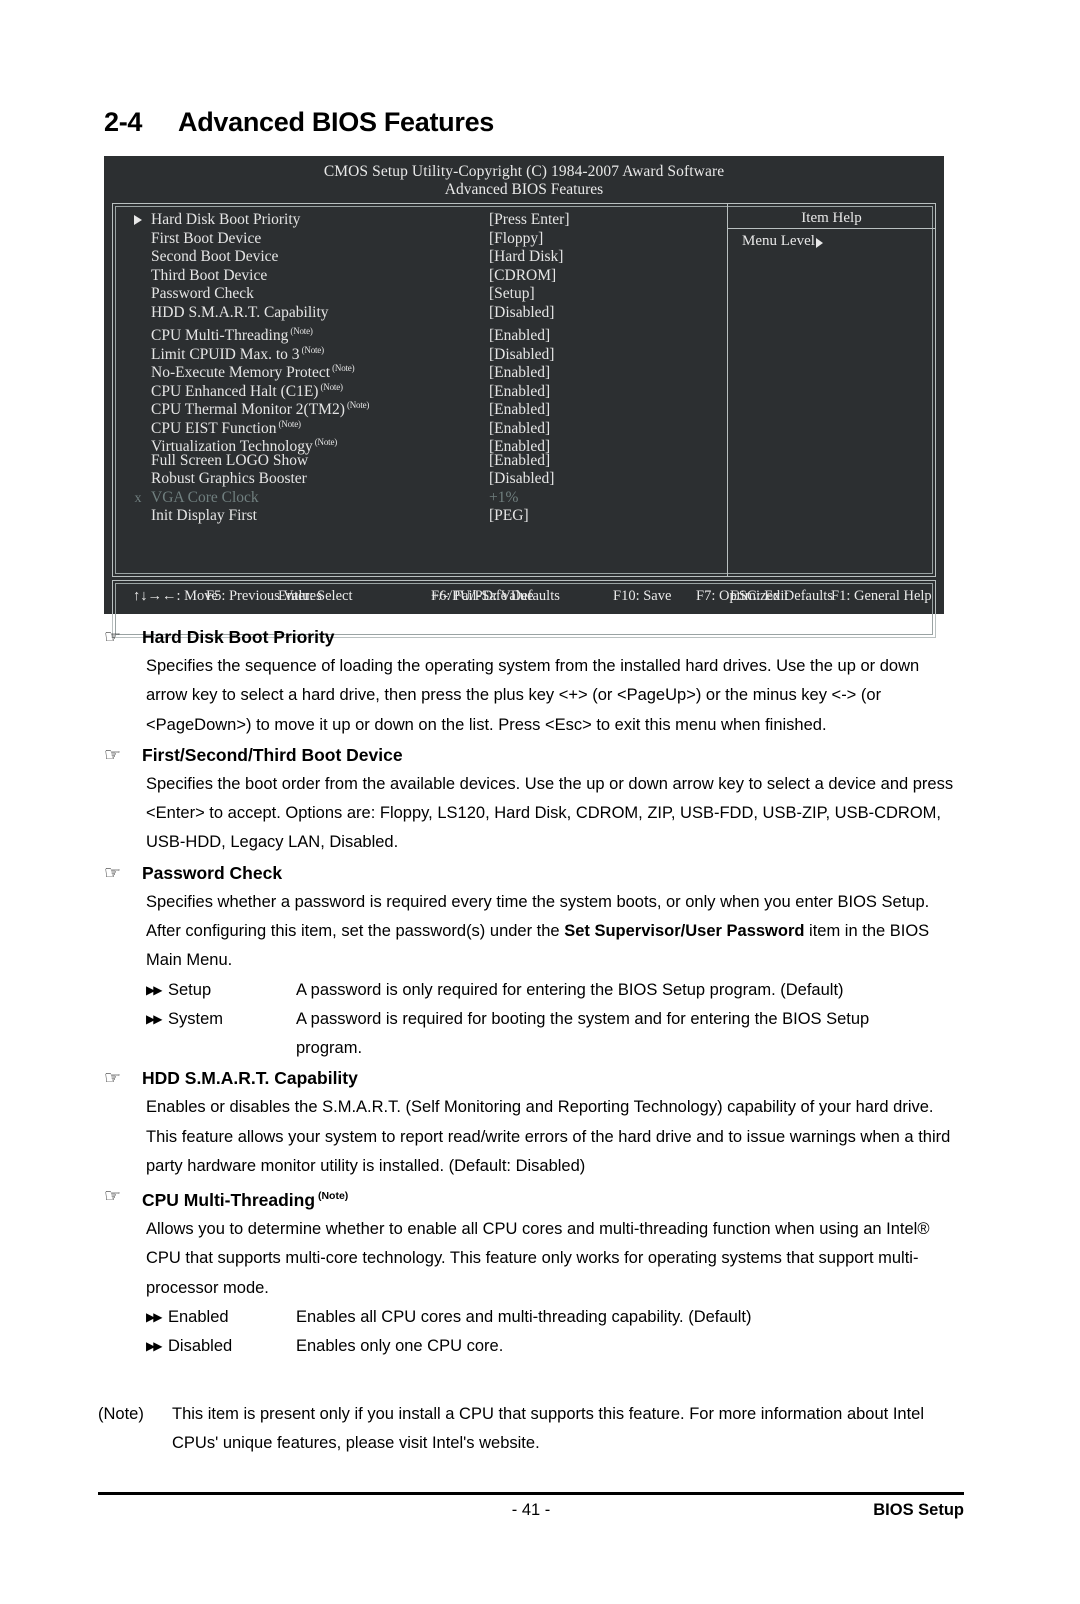 This screenshot has width=1080, height=1604. I want to click on bios-setting-row: Full Screen LOGO Show [Enabled], so click(426, 461).